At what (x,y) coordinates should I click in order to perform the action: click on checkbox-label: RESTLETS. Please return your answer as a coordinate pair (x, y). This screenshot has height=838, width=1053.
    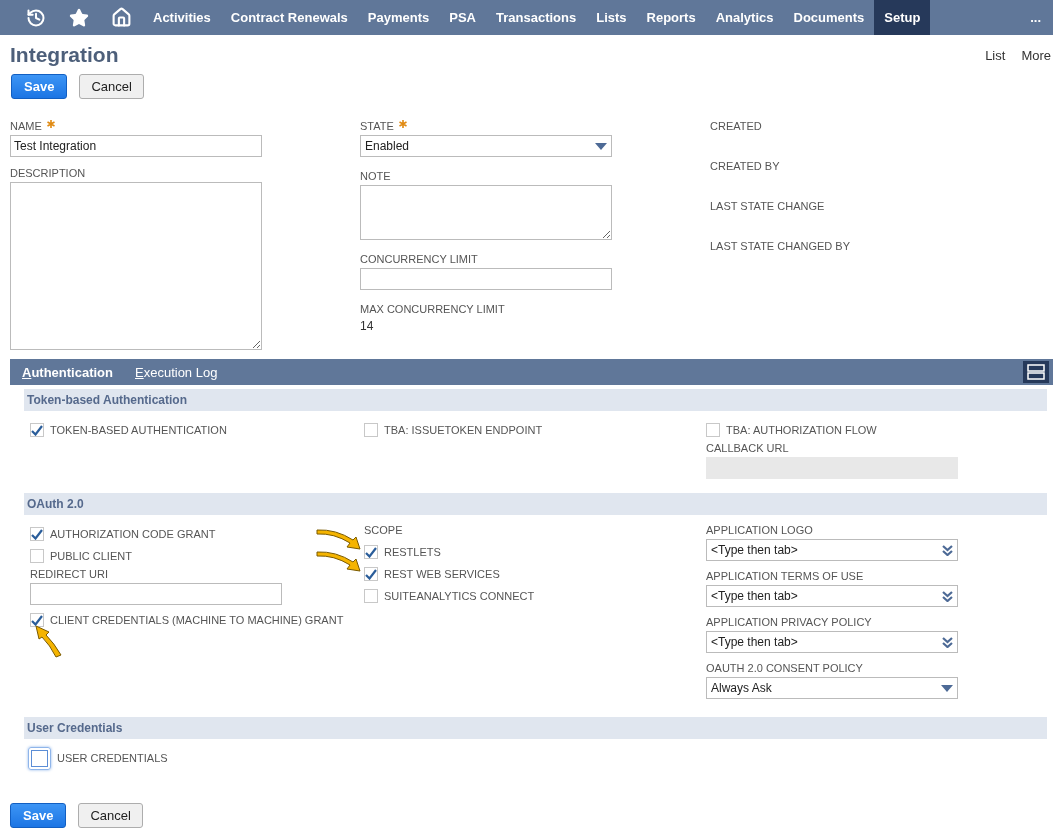
    Looking at the image, I should click on (412, 552).